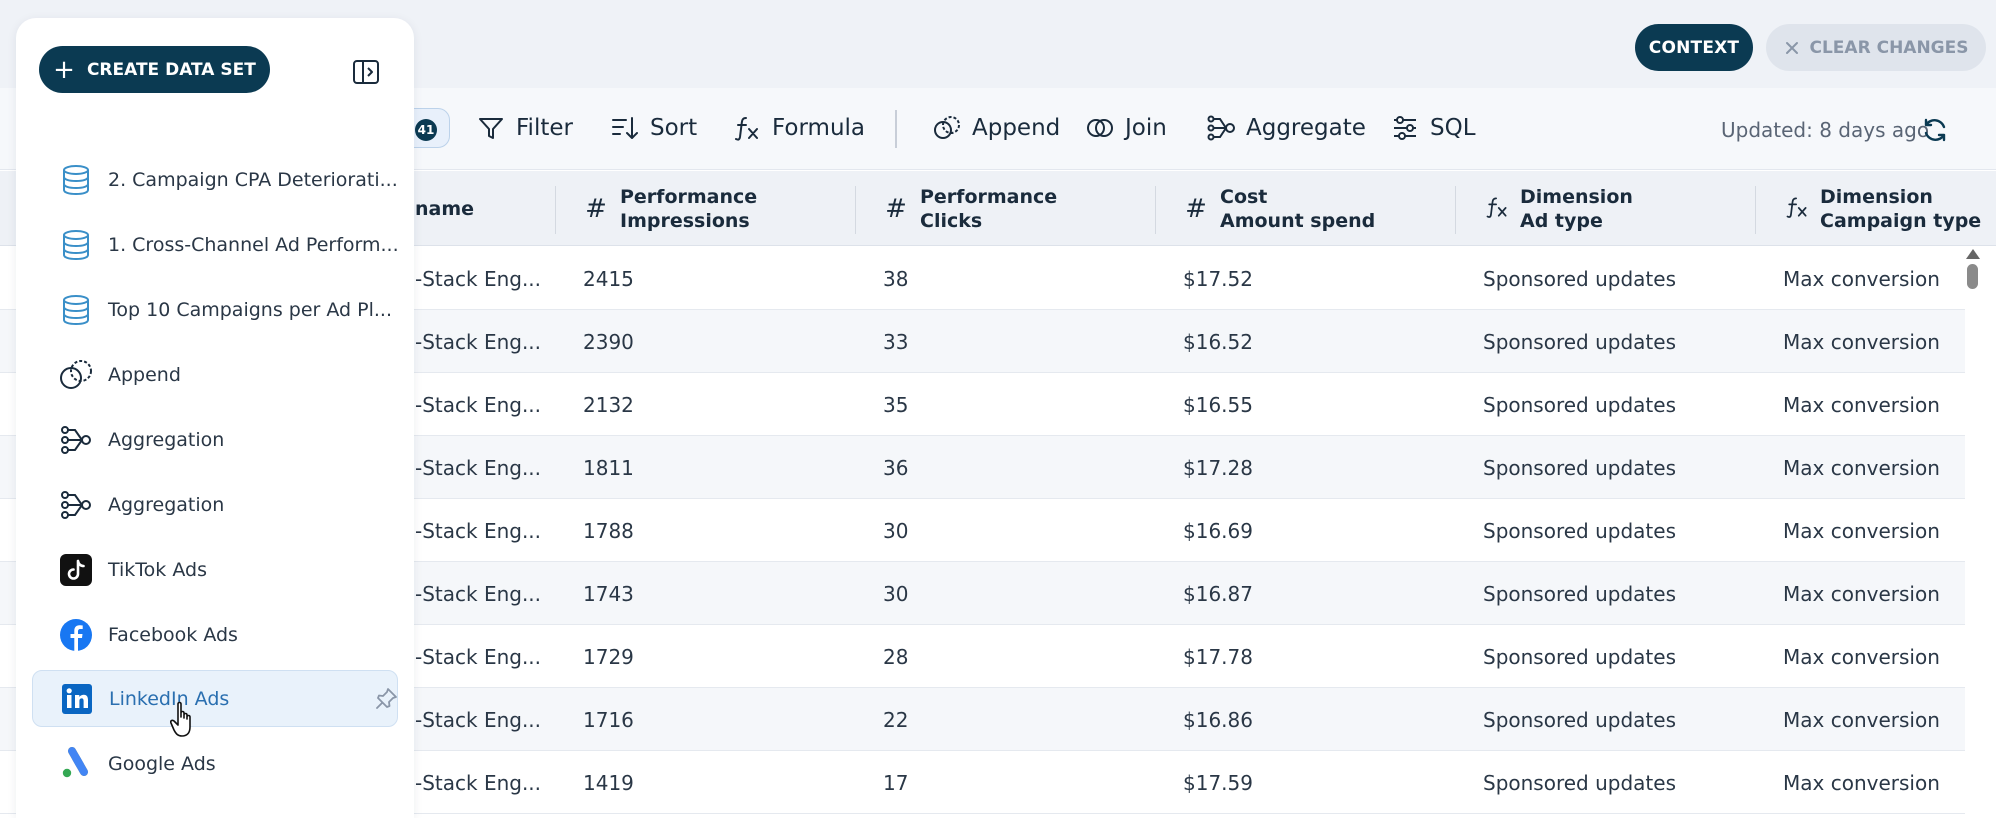  Describe the element at coordinates (895, 719) in the screenshot. I see `cell-clicks: 22` at that location.